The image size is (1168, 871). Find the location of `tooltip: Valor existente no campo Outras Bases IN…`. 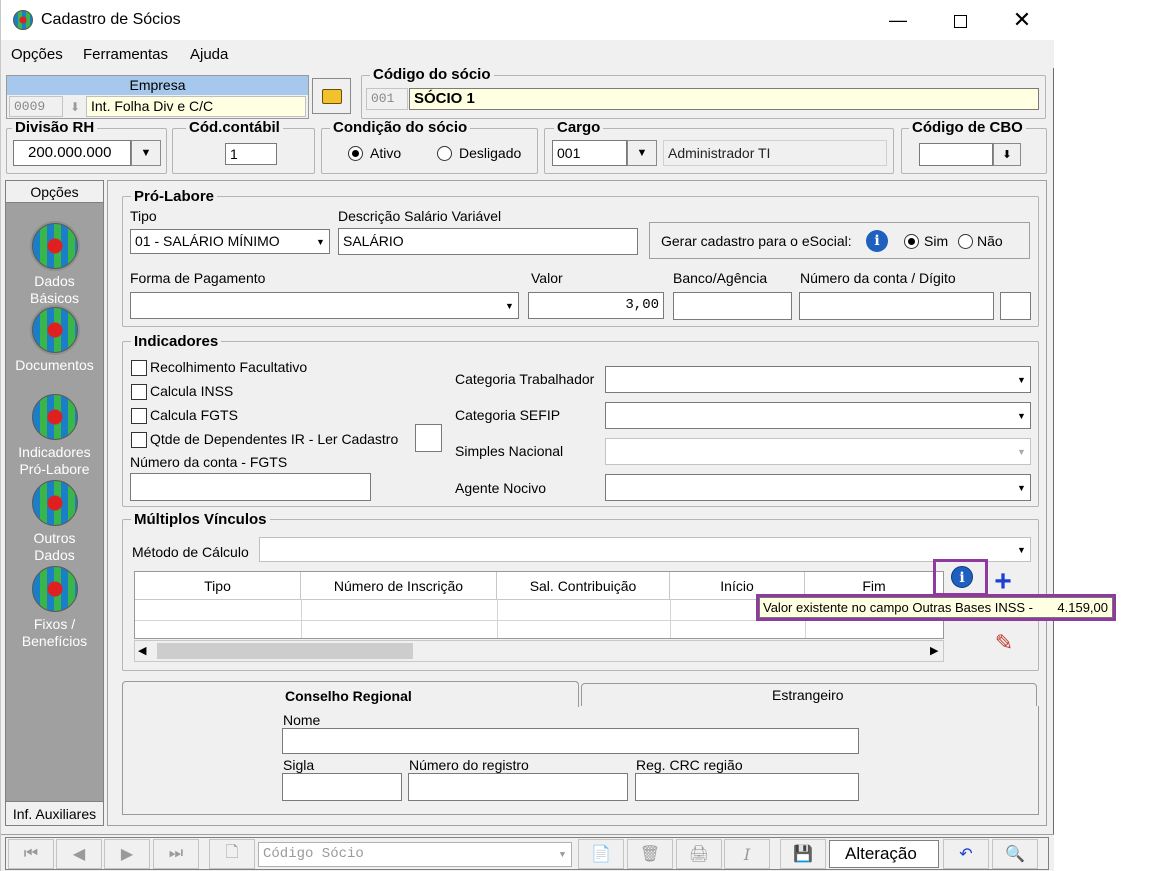

tooltip: Valor existente no campo Outras Bases IN… is located at coordinates (936, 607).